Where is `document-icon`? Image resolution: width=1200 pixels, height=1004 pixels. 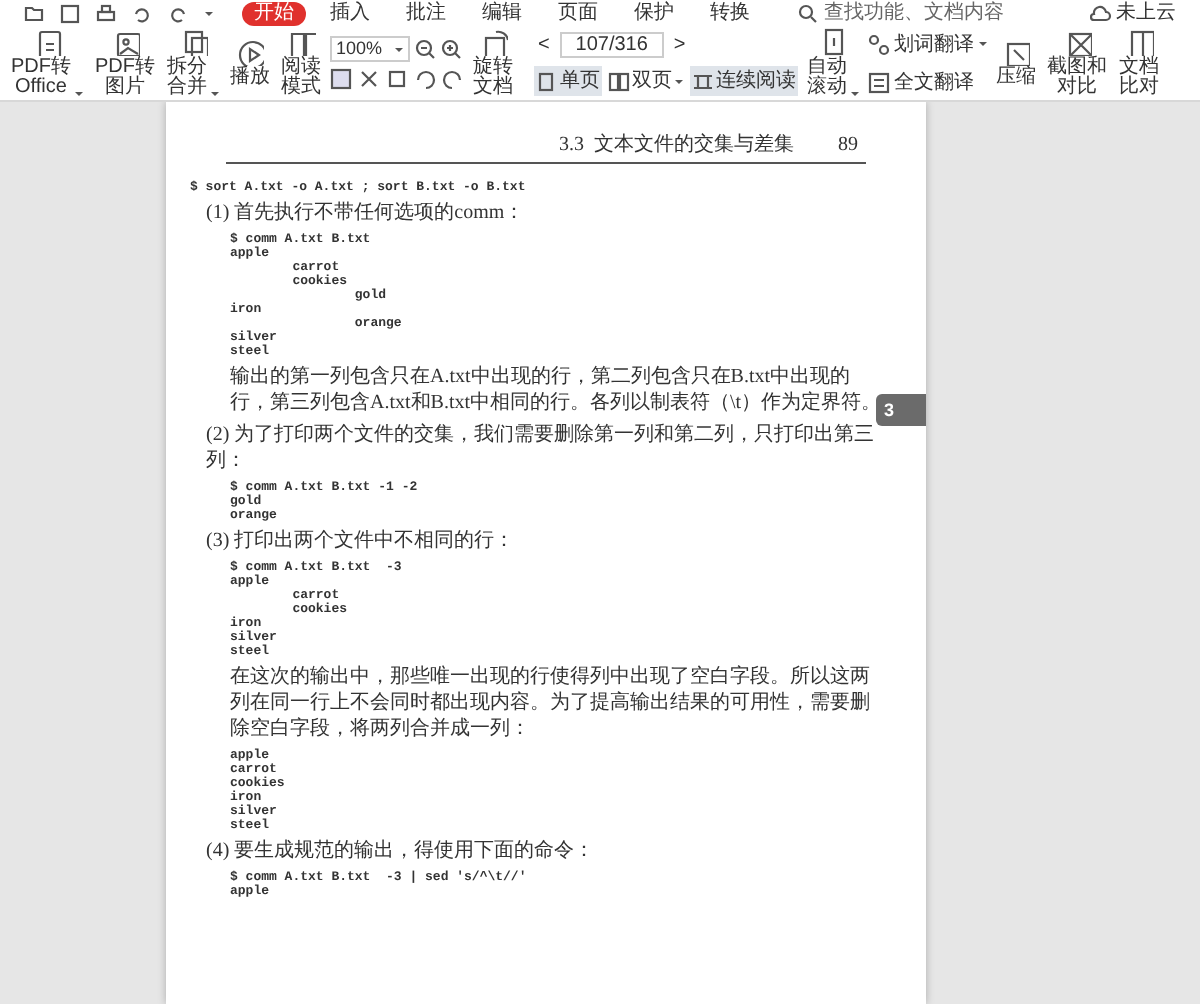 document-icon is located at coordinates (47, 42).